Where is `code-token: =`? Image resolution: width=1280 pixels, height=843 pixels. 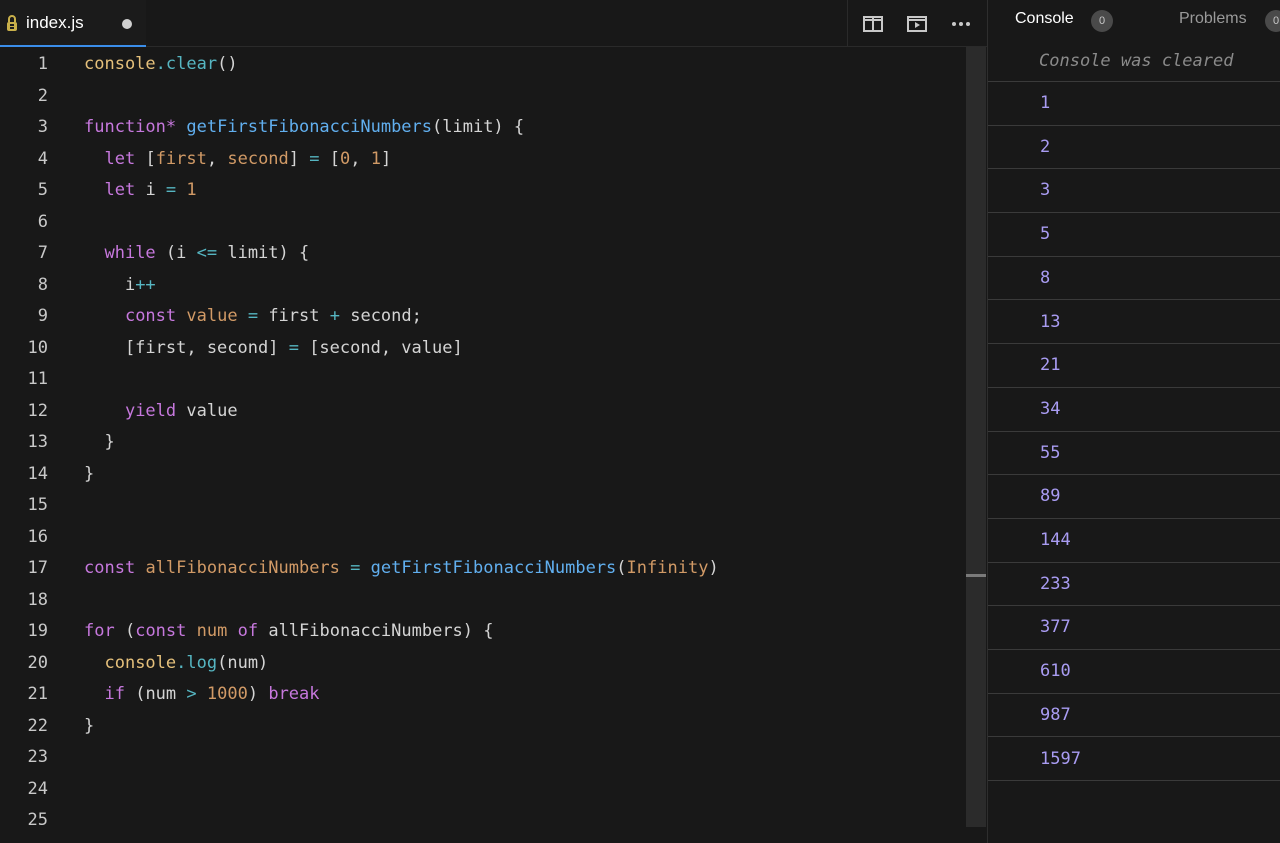
code-token: = is located at coordinates (314, 158).